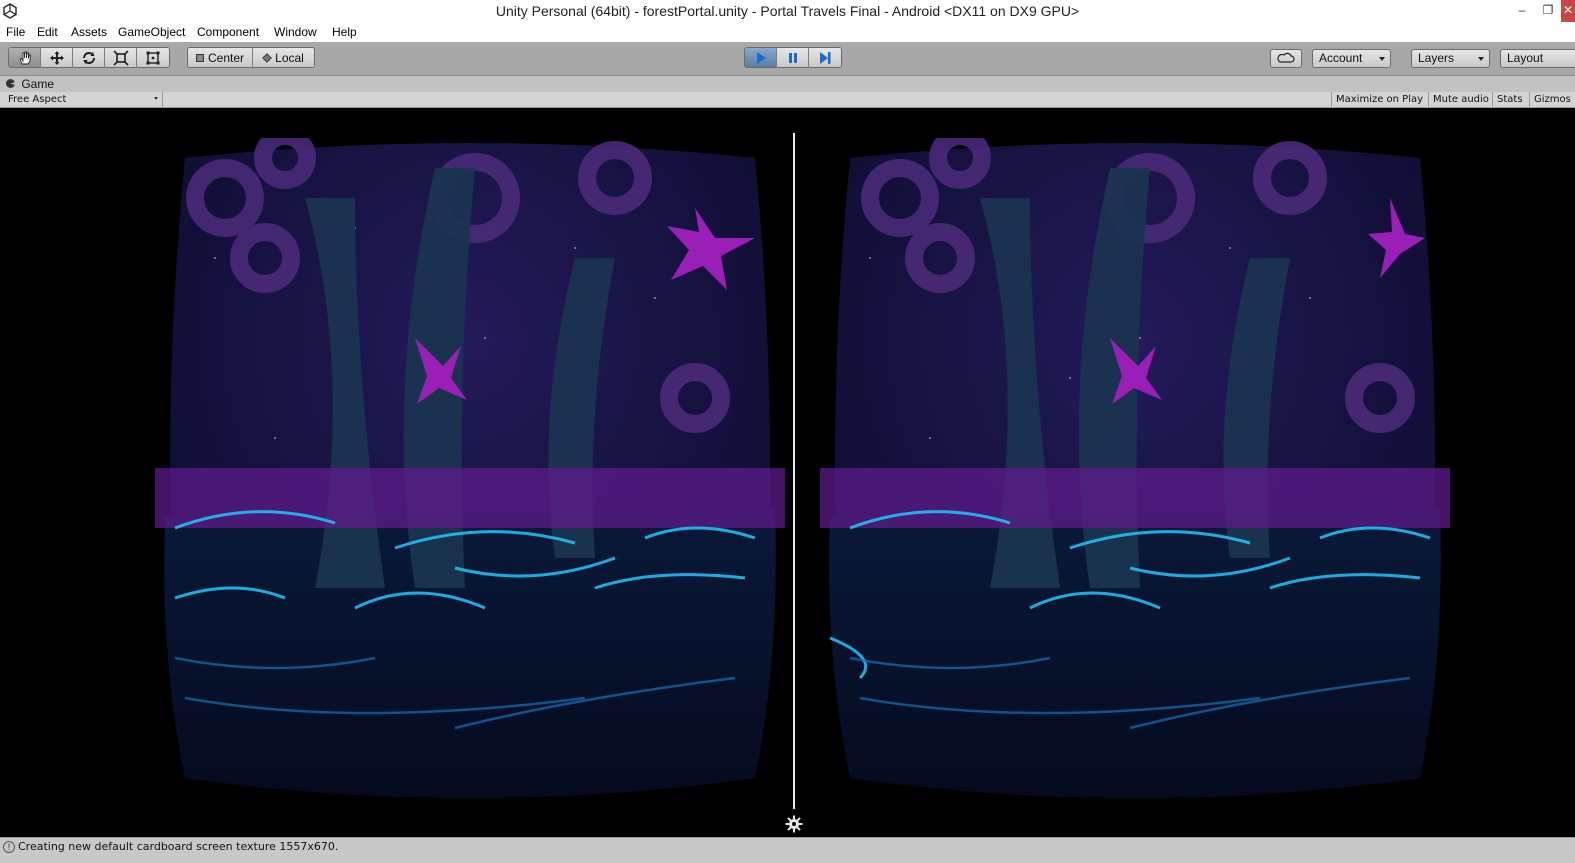 The width and height of the screenshot is (1575, 863). What do you see at coordinates (47, 32) in the screenshot?
I see `menu-edit: Edit` at bounding box center [47, 32].